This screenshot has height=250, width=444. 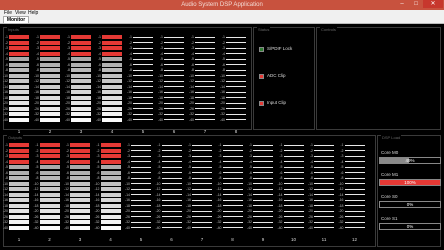 I want to click on channel-number: 3, so click(x=81, y=131).